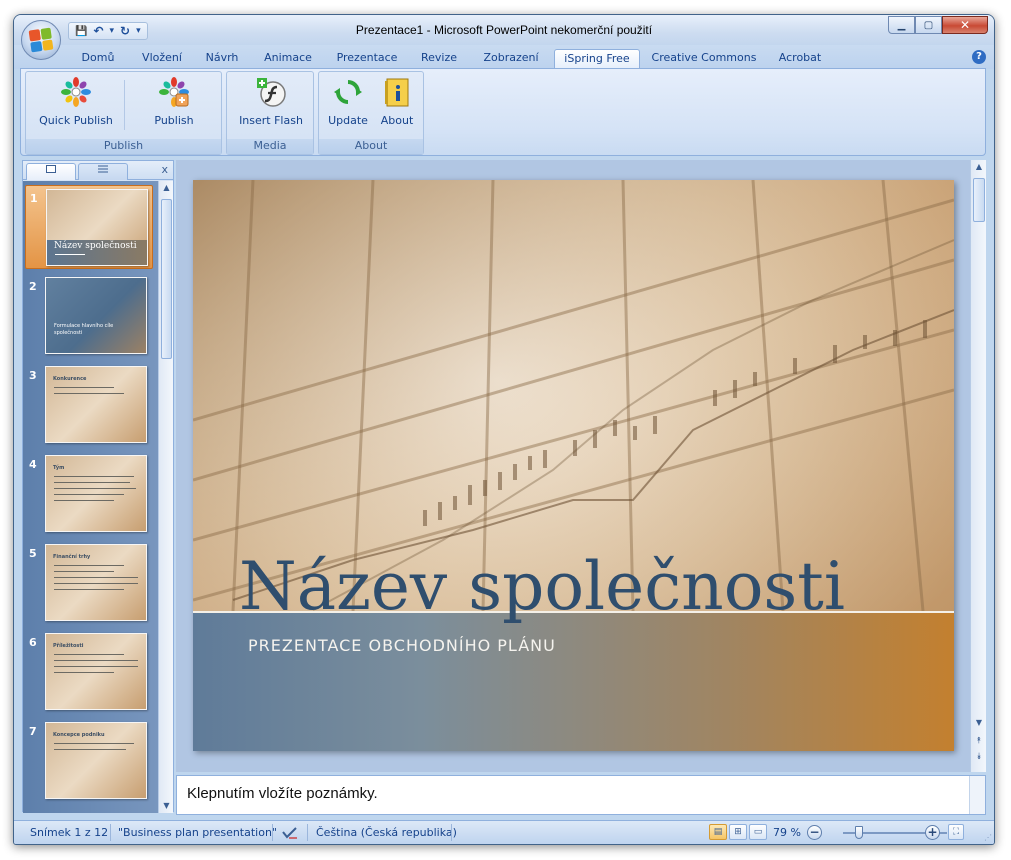 The height and width of the screenshot is (860, 1011). What do you see at coordinates (96, 582) in the screenshot?
I see `slide-preview: Finanční trhy` at bounding box center [96, 582].